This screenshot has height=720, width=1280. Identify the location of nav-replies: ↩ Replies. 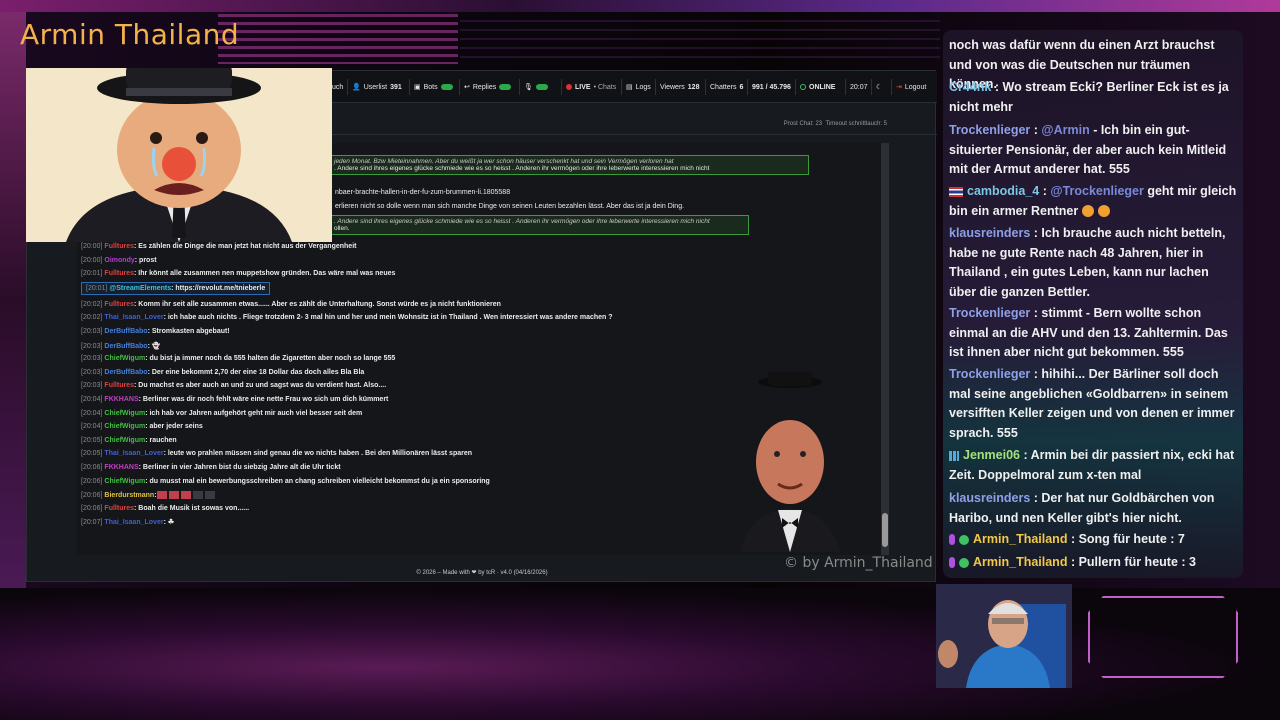
(487, 87).